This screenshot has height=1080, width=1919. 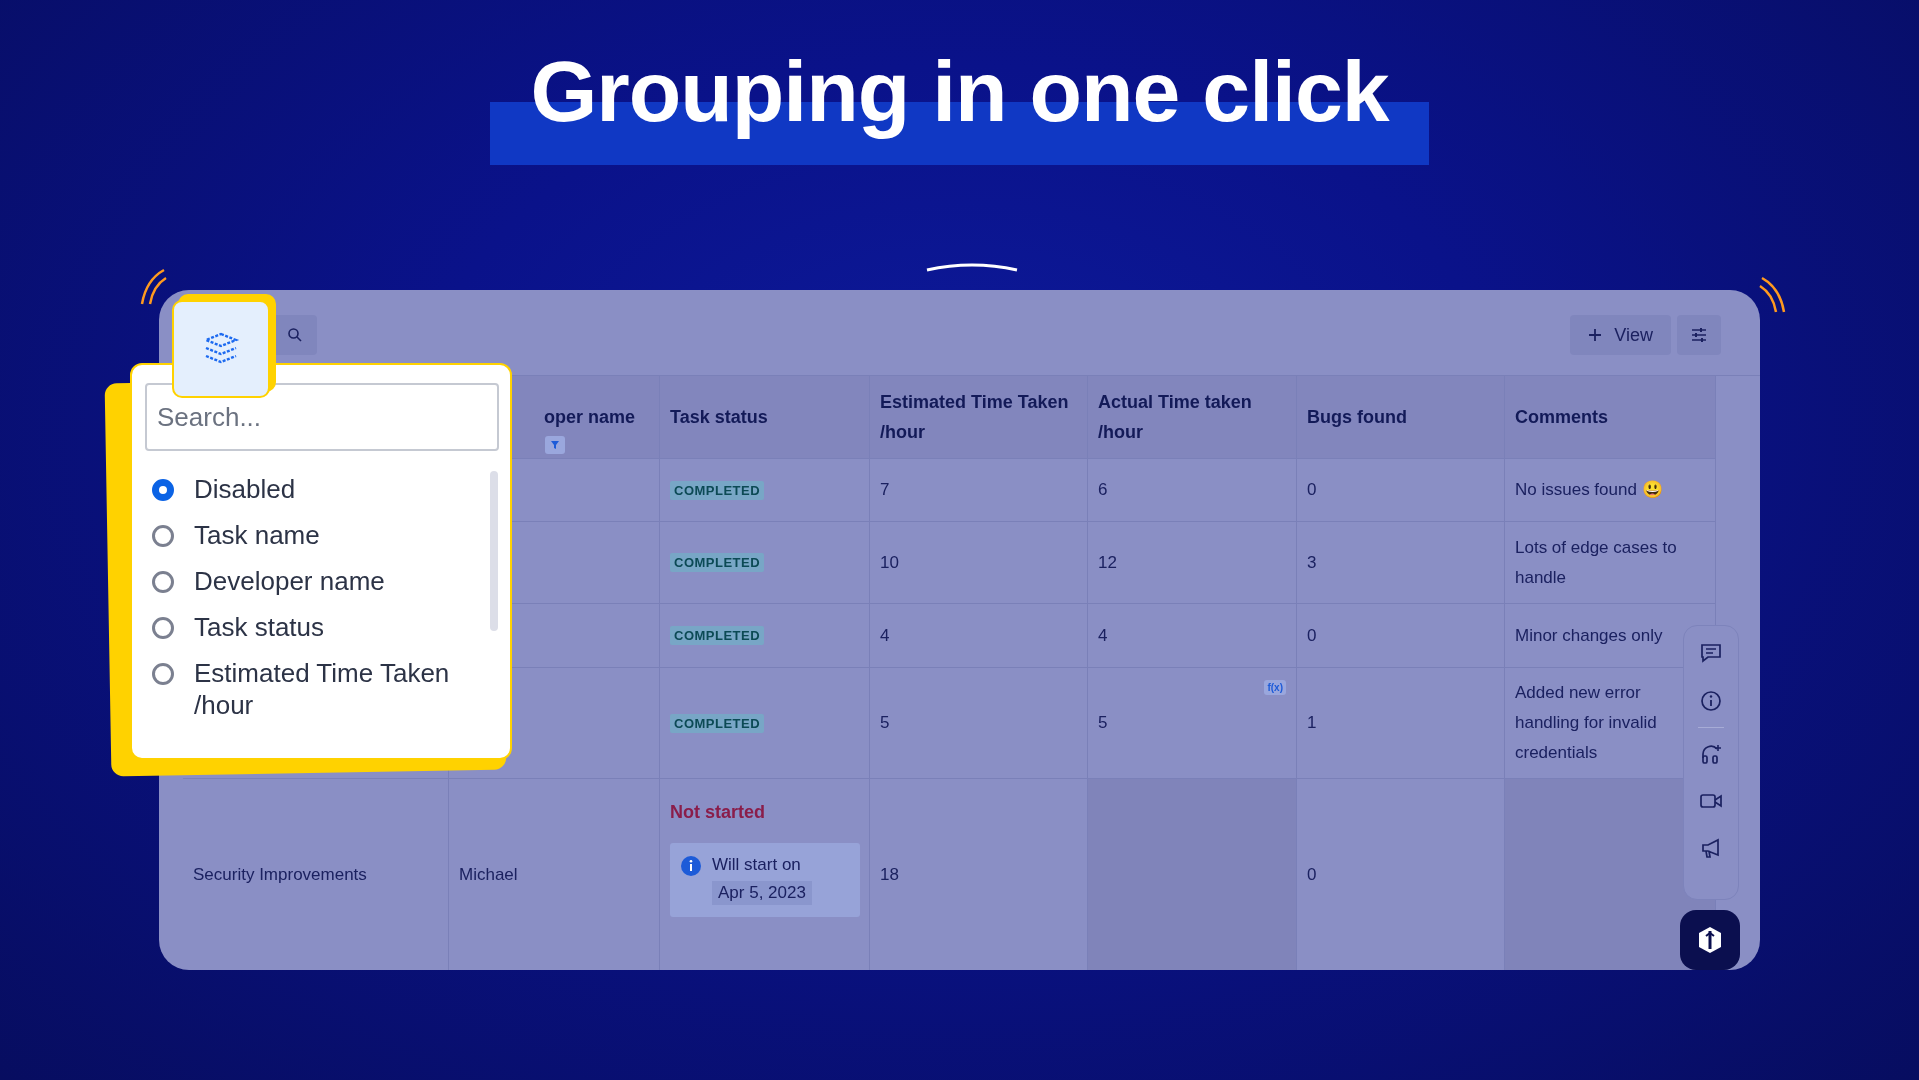 What do you see at coordinates (1103, 490) in the screenshot?
I see `cell-value: 6` at bounding box center [1103, 490].